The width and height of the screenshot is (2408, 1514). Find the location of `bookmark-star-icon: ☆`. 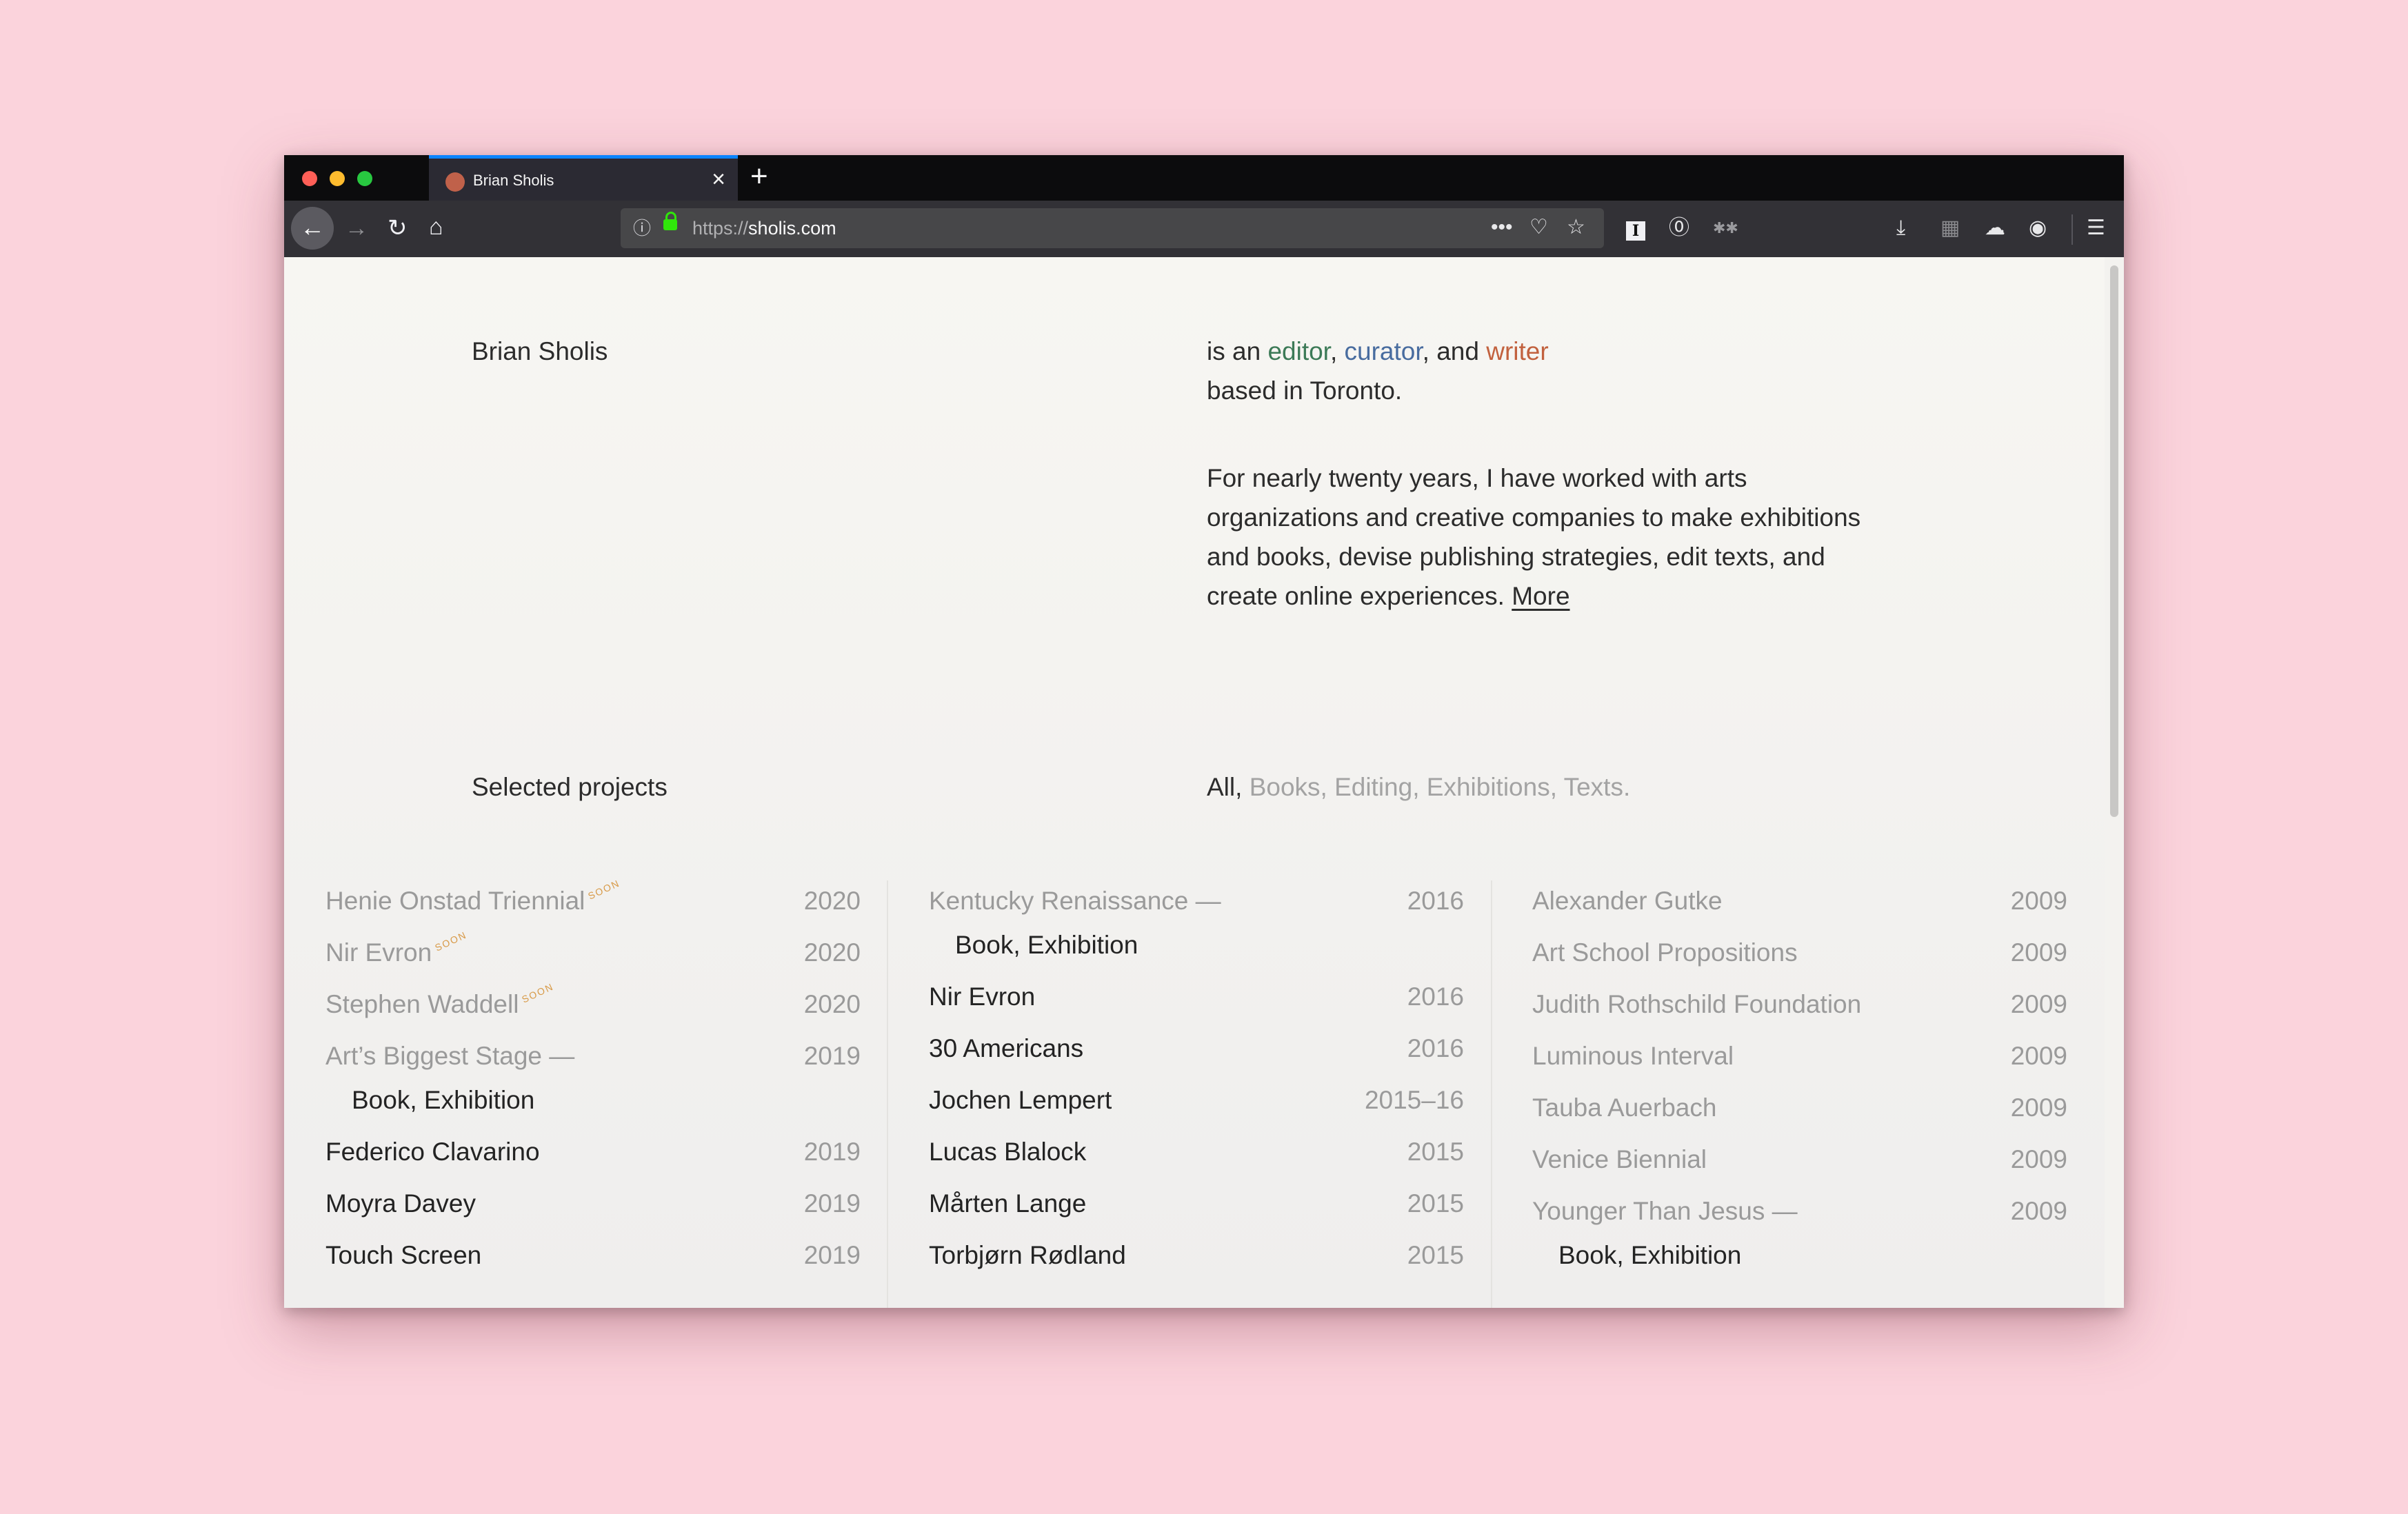

bookmark-star-icon: ☆ is located at coordinates (1576, 227).